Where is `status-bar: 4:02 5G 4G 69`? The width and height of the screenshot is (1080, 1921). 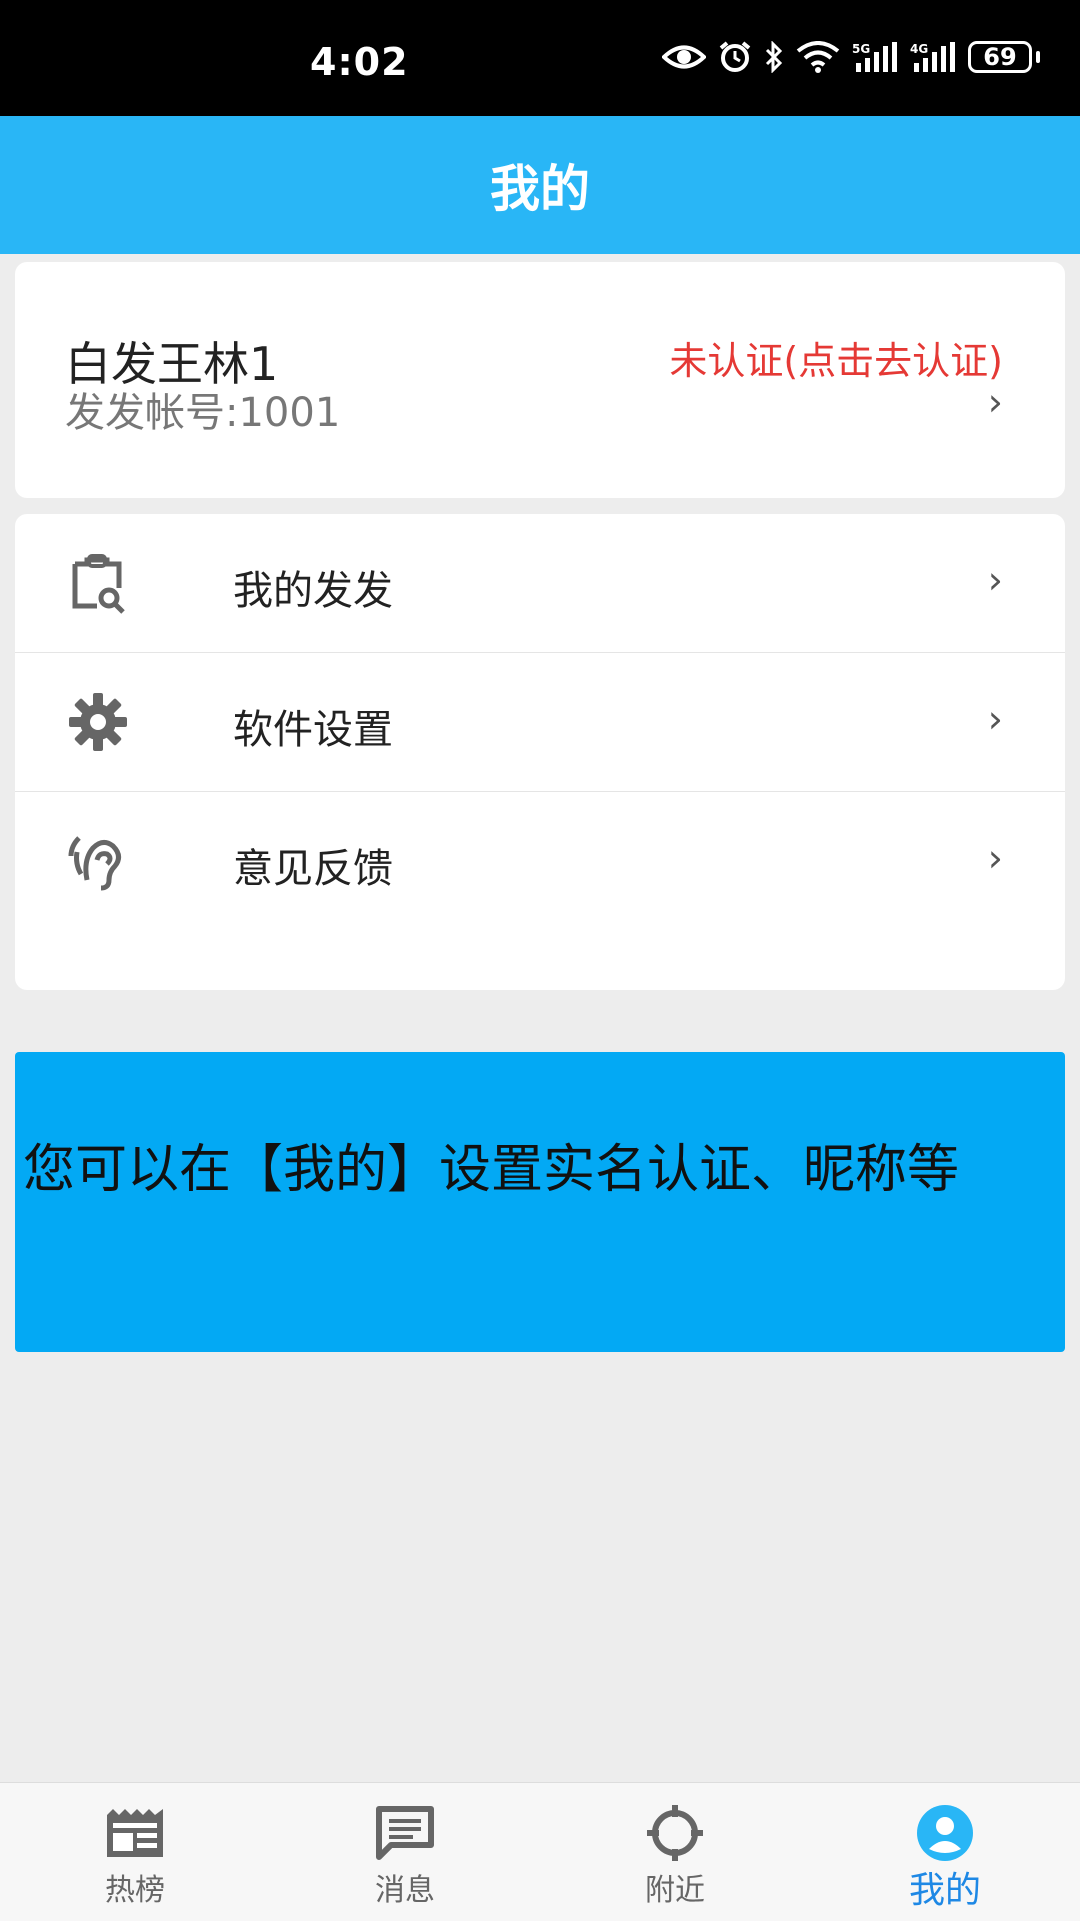
status-bar: 4:02 5G 4G 69 is located at coordinates (540, 58).